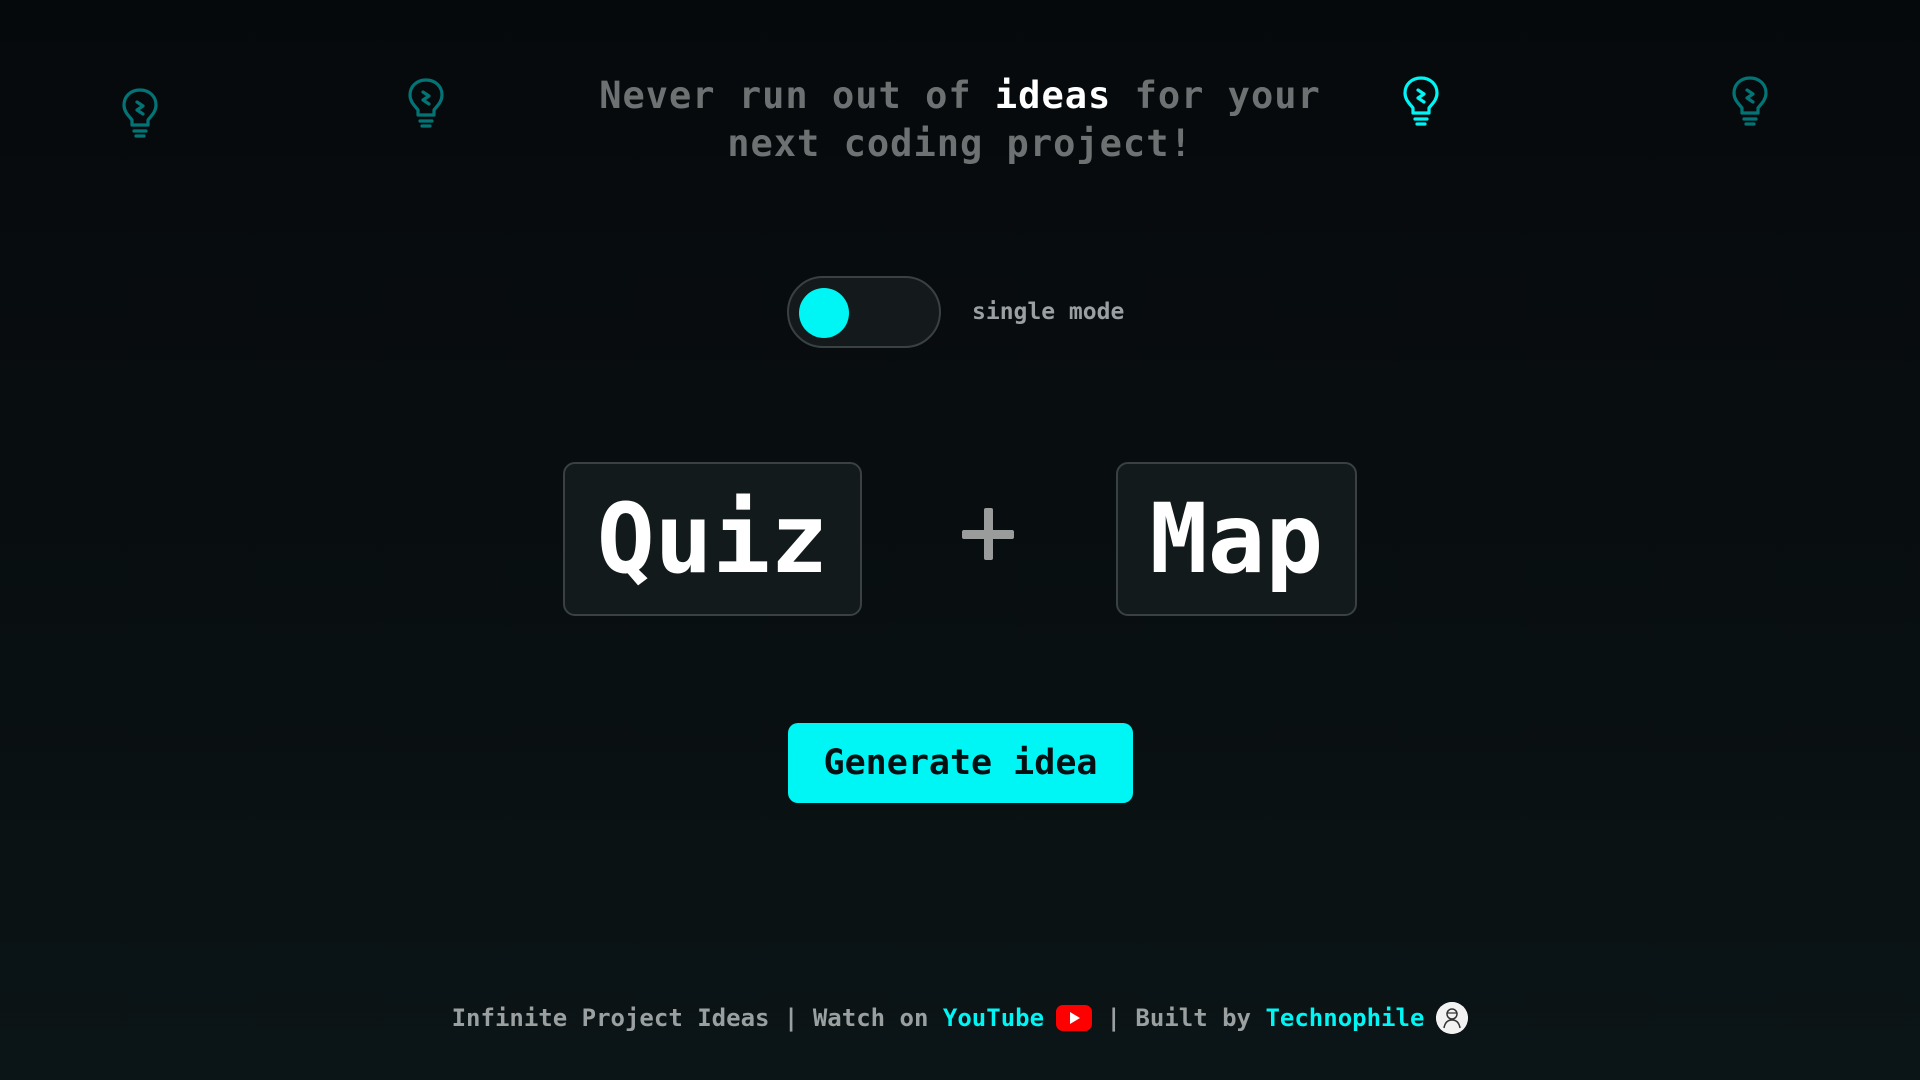 This screenshot has height=1080, width=1920. Describe the element at coordinates (1074, 1018) in the screenshot. I see `youtube-icon` at that location.